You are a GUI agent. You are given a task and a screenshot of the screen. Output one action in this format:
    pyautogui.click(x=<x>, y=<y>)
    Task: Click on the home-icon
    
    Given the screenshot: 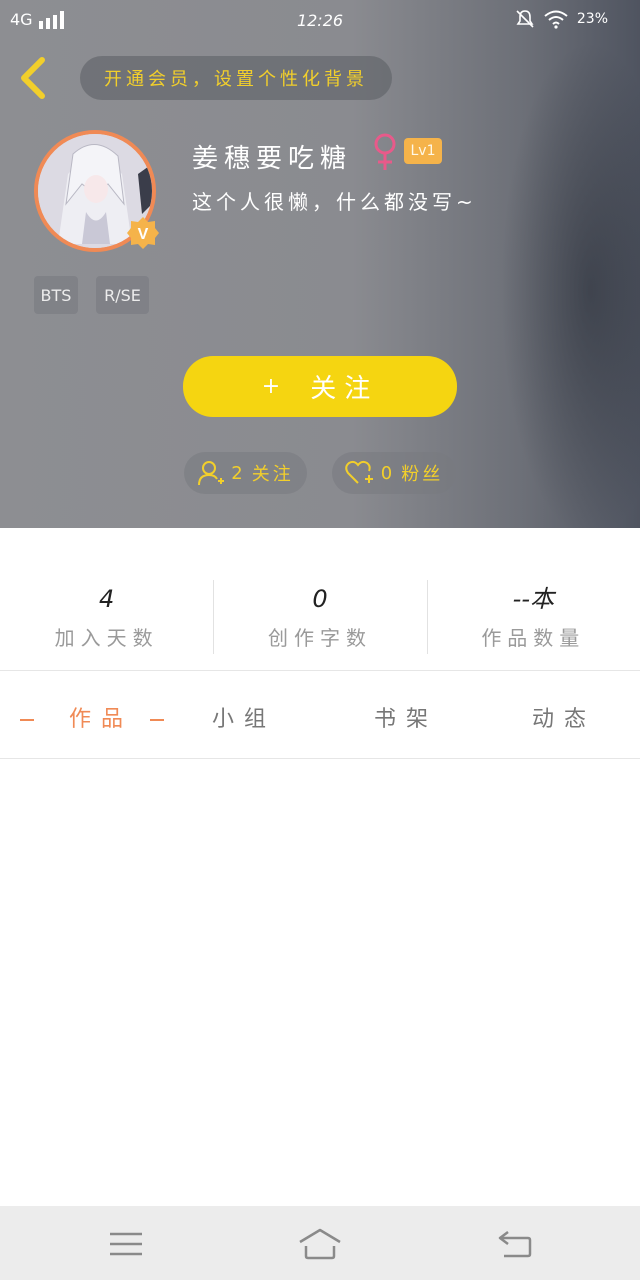 What is the action you would take?
    pyautogui.click(x=320, y=1244)
    